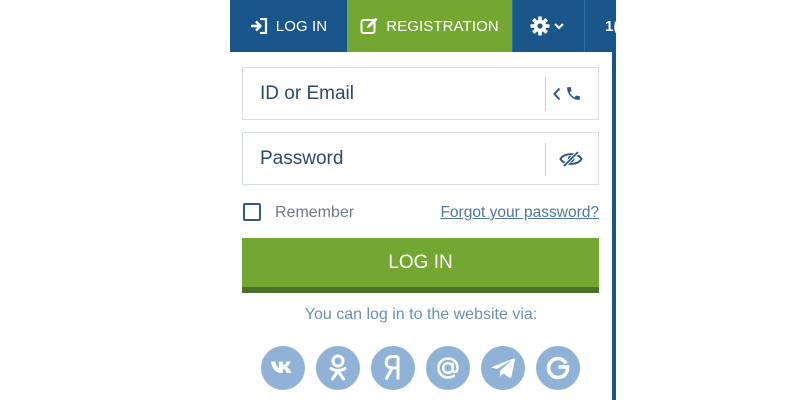 This screenshot has width=800, height=400. I want to click on telegram-icon, so click(503, 368).